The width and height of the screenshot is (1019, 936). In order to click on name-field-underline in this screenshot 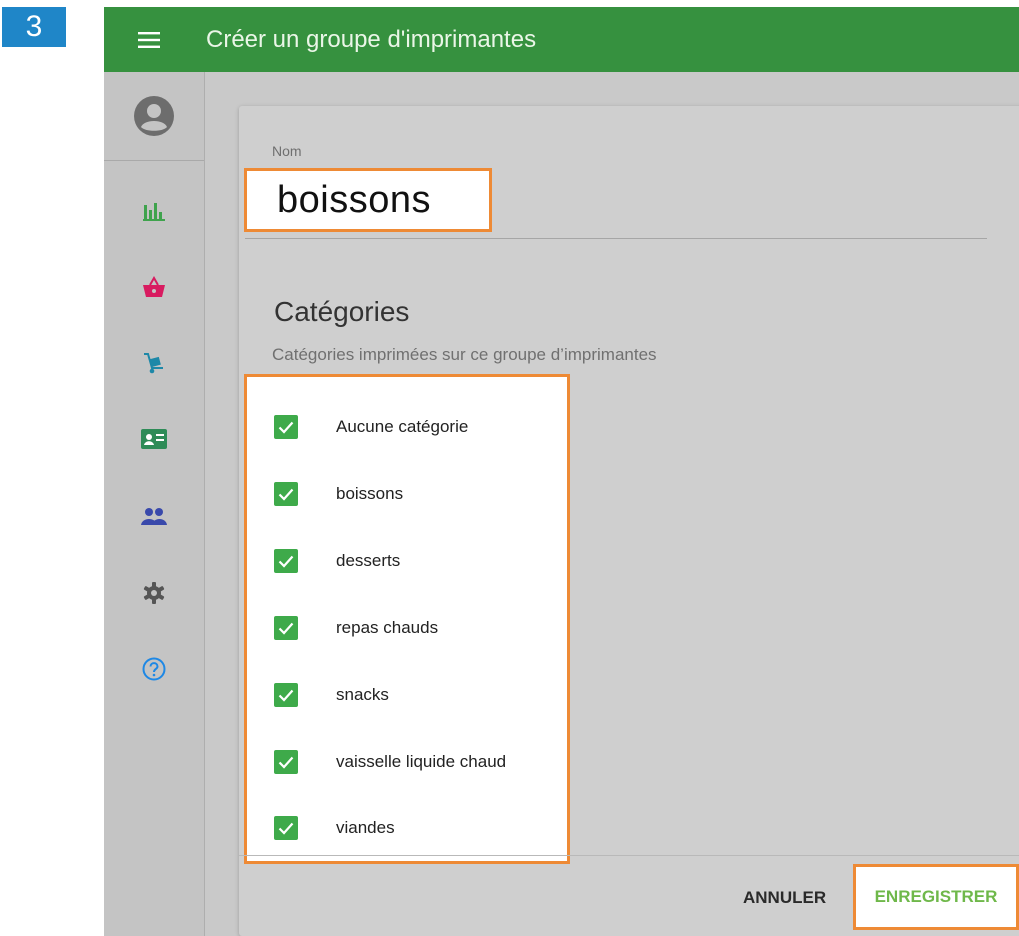, I will do `click(616, 238)`.